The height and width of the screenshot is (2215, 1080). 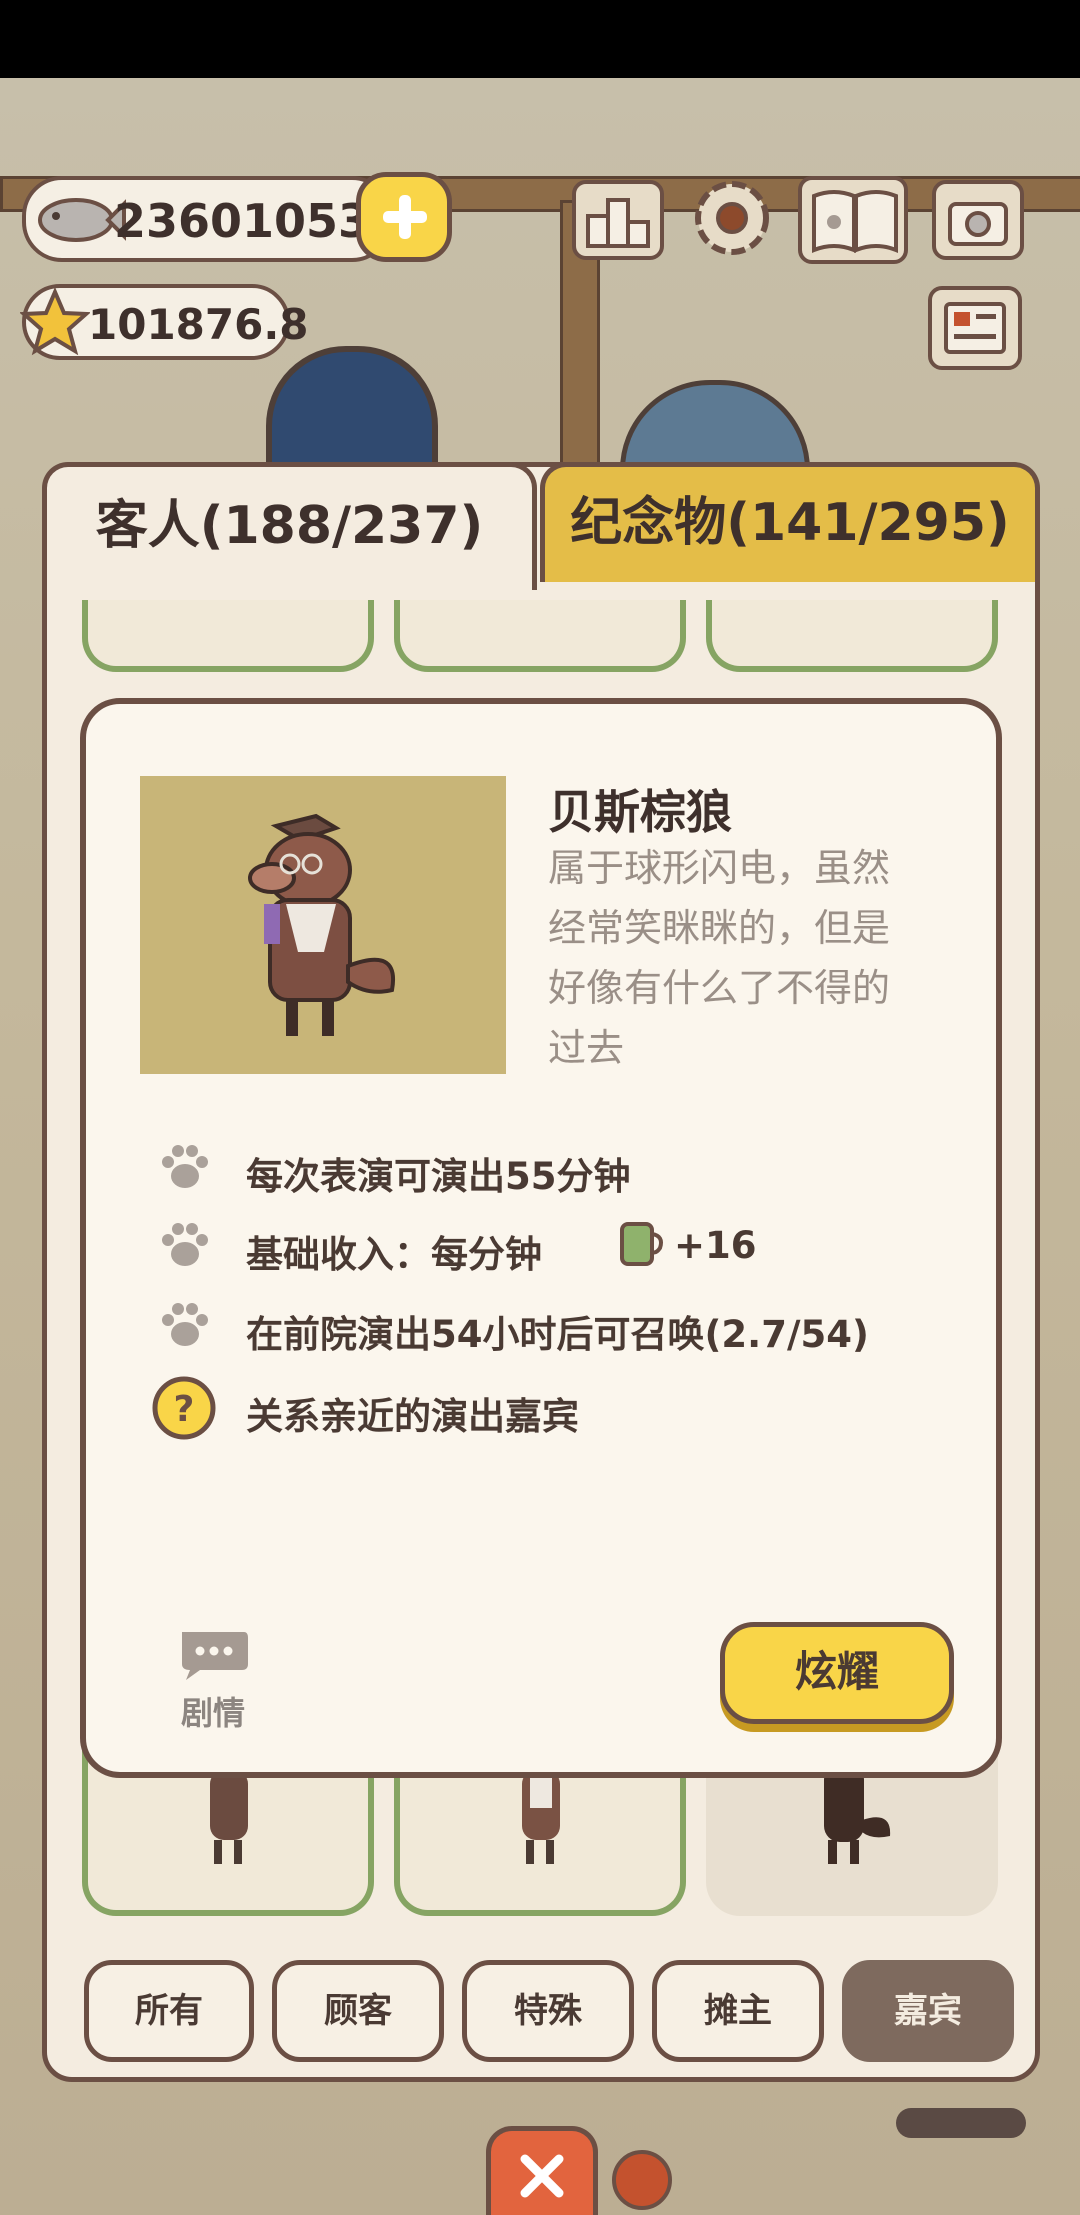 I want to click on filter-vendors: 摊主, so click(x=738, y=2011).